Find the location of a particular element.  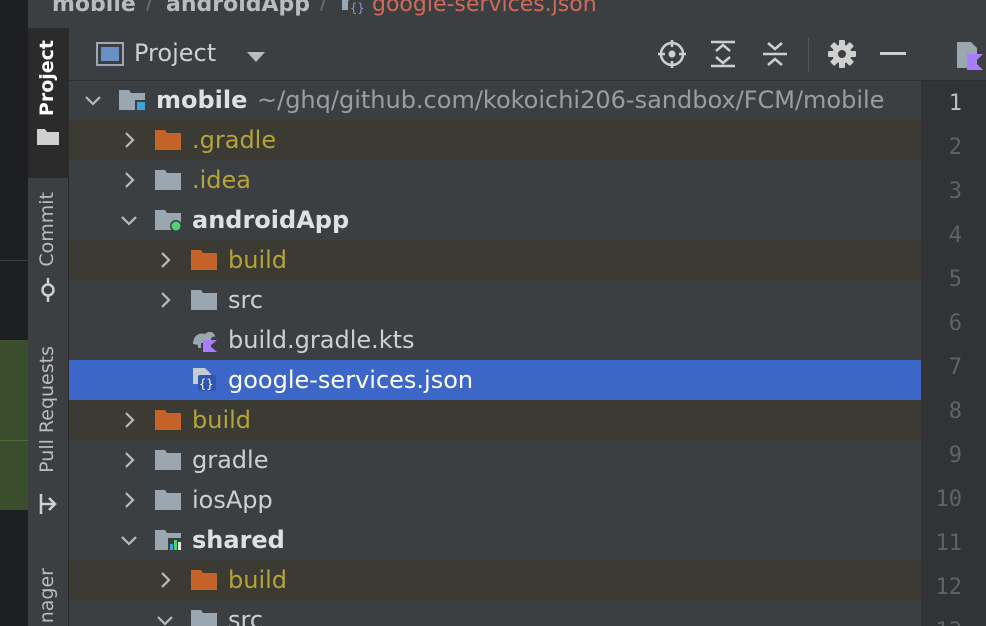

breadcrumb-current-file: google-services.json is located at coordinates (484, 8).